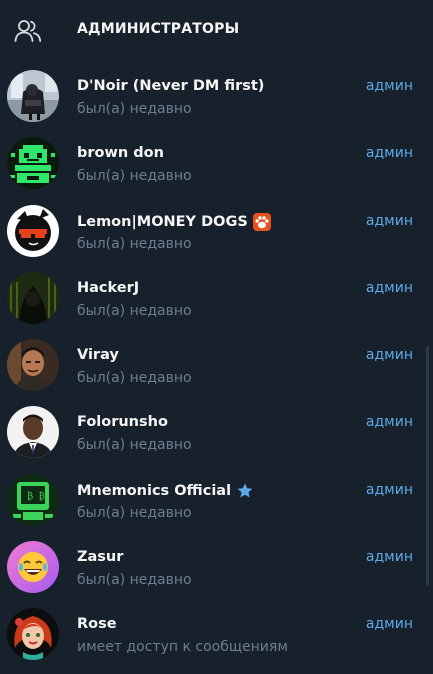 The image size is (433, 674). Describe the element at coordinates (216, 635) in the screenshot. I see `admin-row: Rose имеет доступ к сообщениям админ` at that location.